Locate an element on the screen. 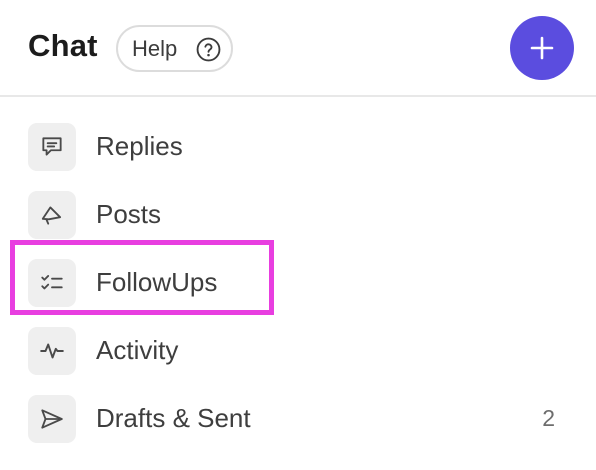 This screenshot has height=470, width=596. nav-item-label: Replies is located at coordinates (139, 146).